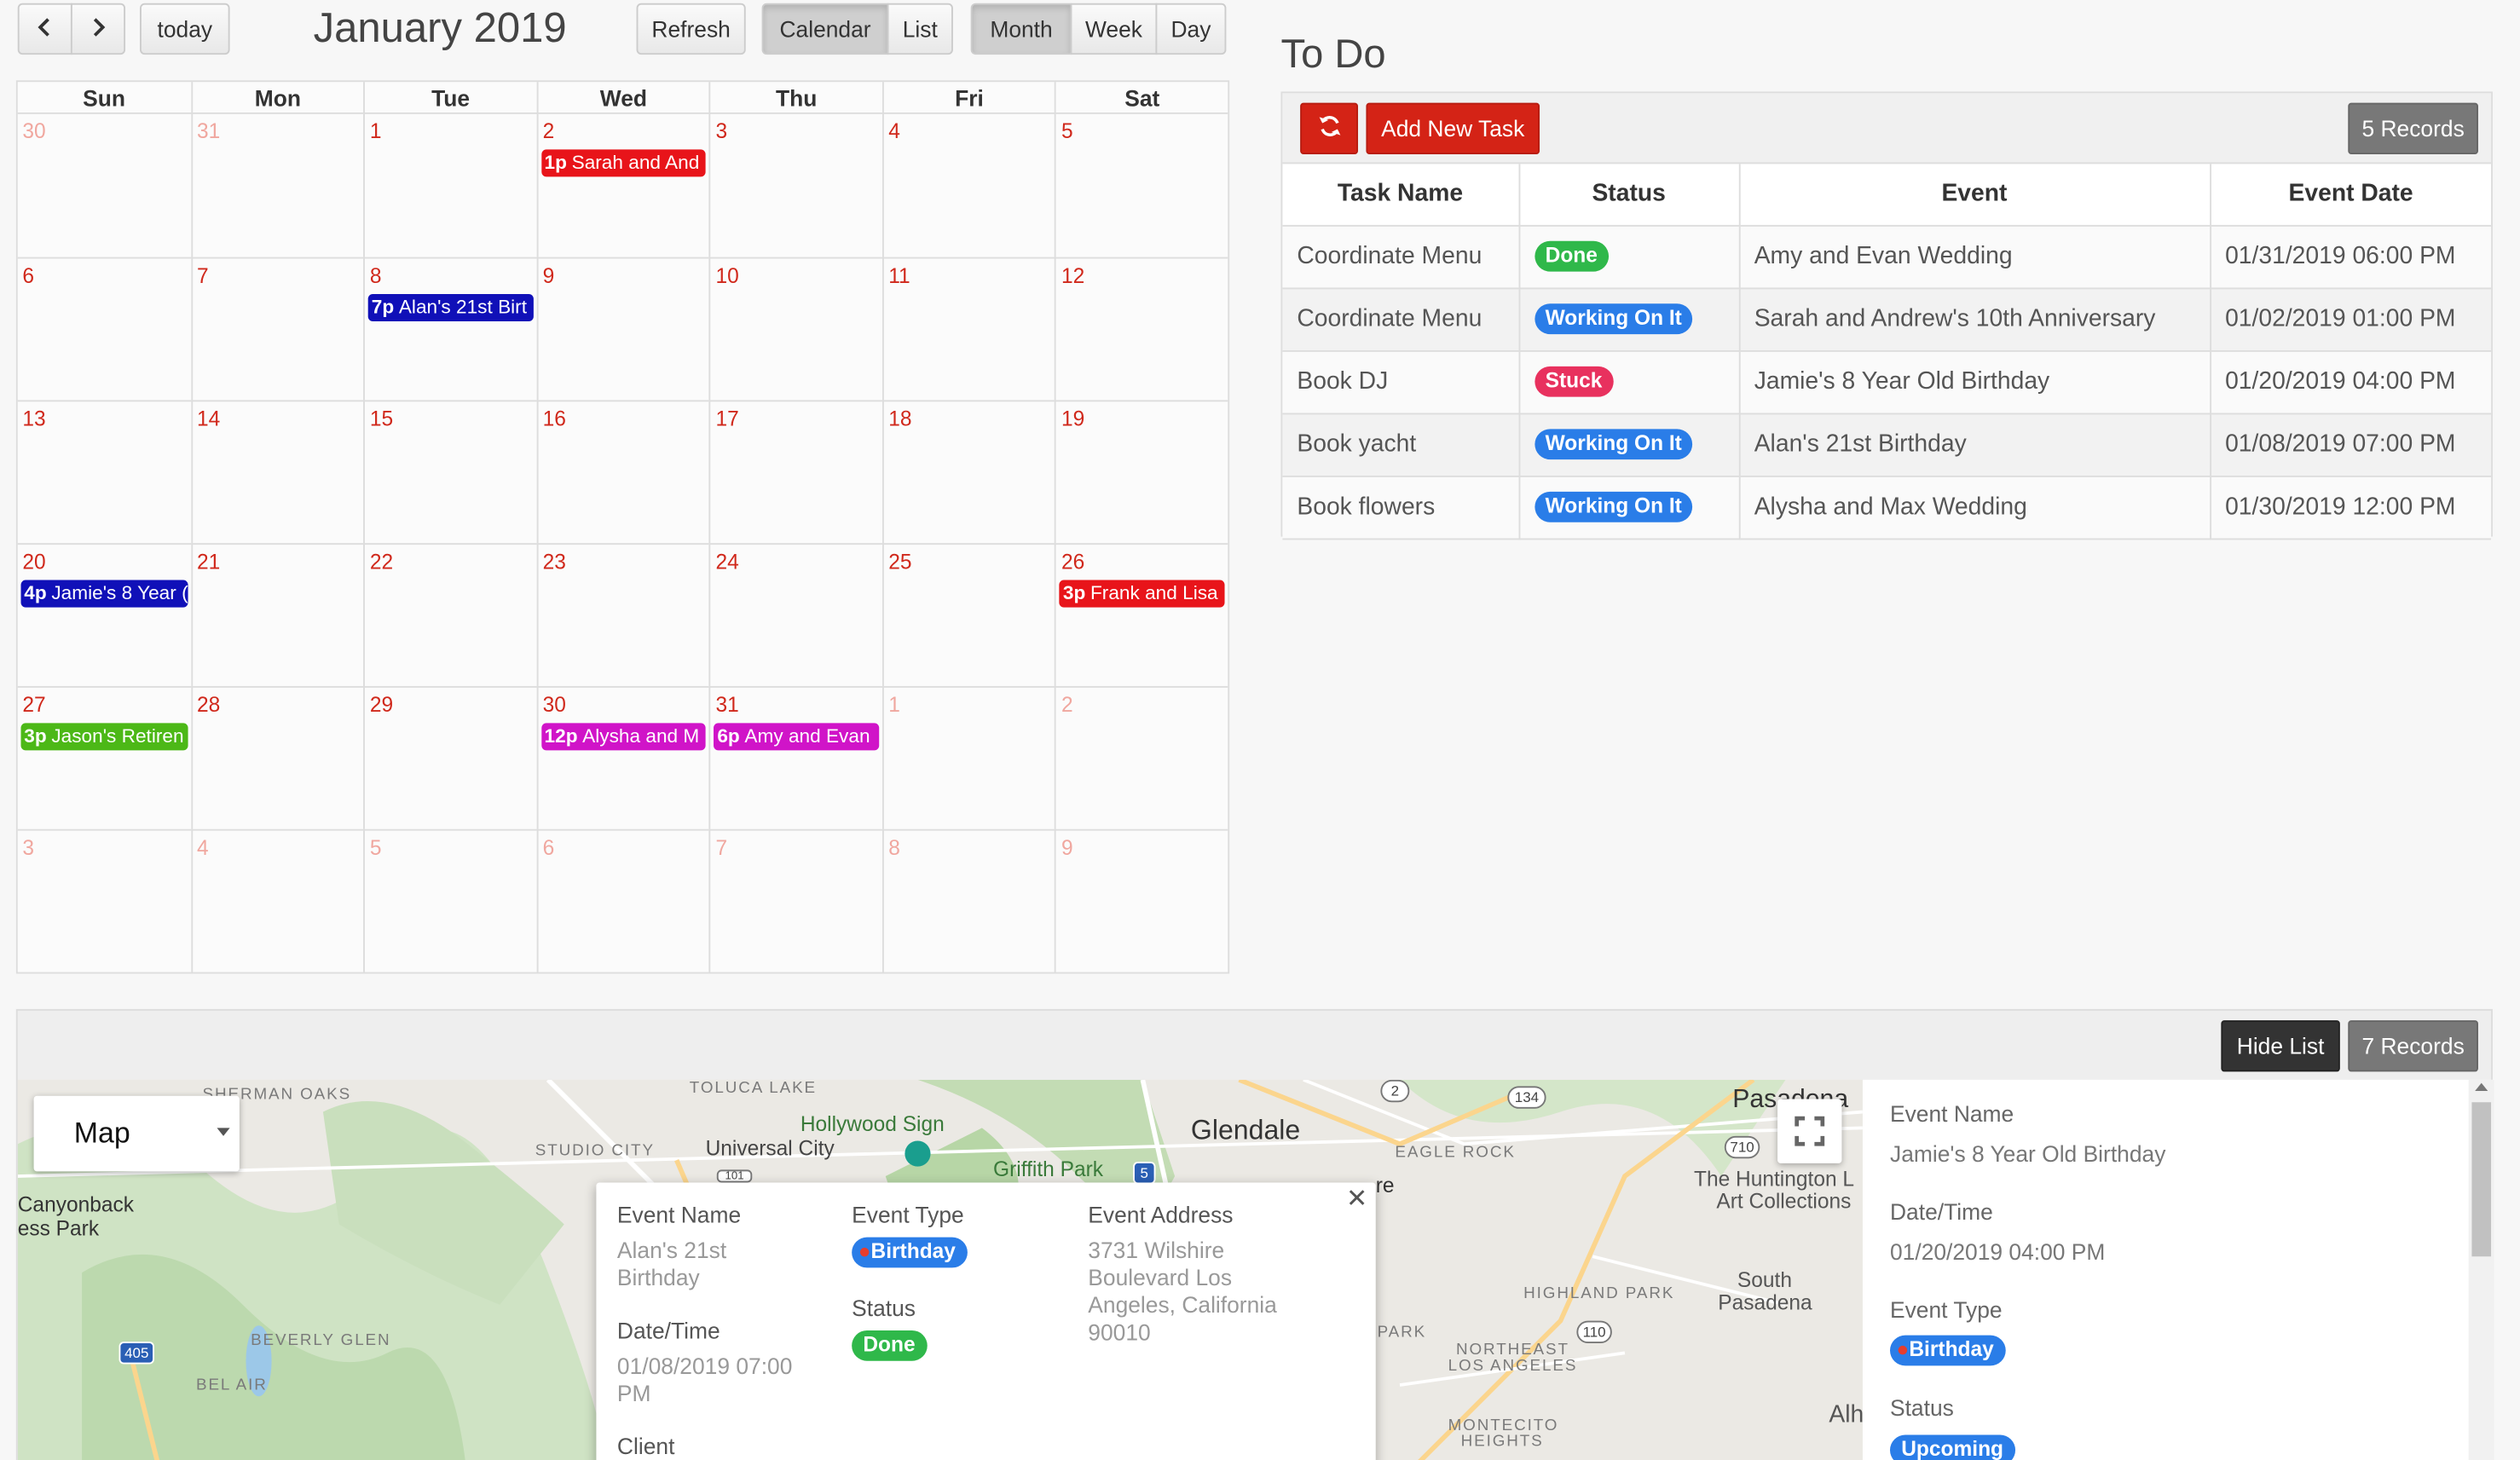 Image resolution: width=2520 pixels, height=1460 pixels. Describe the element at coordinates (104, 186) in the screenshot. I see `day-cell: 30` at that location.